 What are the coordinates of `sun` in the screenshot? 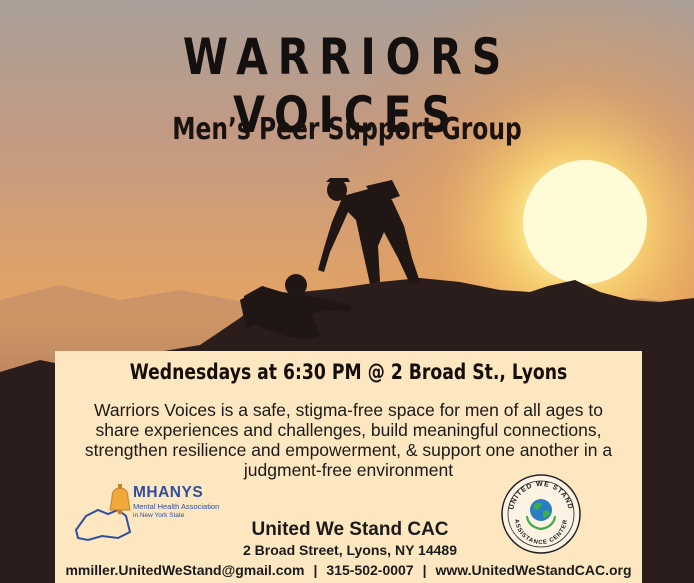 It's located at (585, 222).